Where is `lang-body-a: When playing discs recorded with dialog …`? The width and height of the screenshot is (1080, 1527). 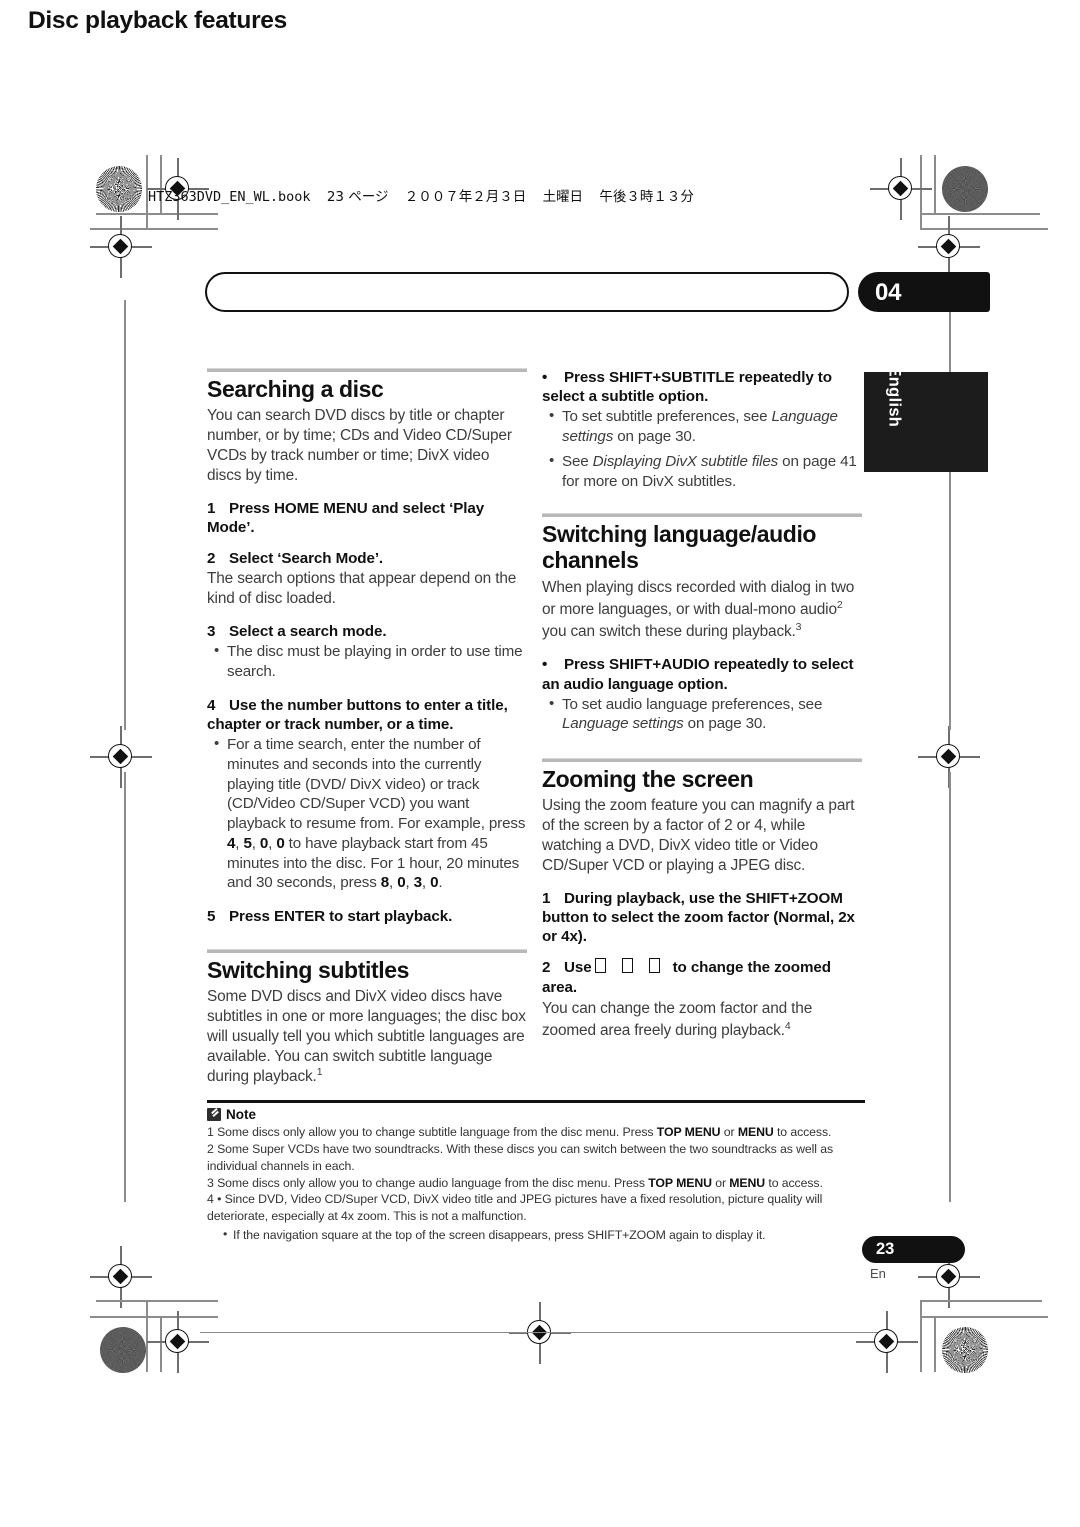 lang-body-a: When playing discs recorded with dialog … is located at coordinates (698, 598).